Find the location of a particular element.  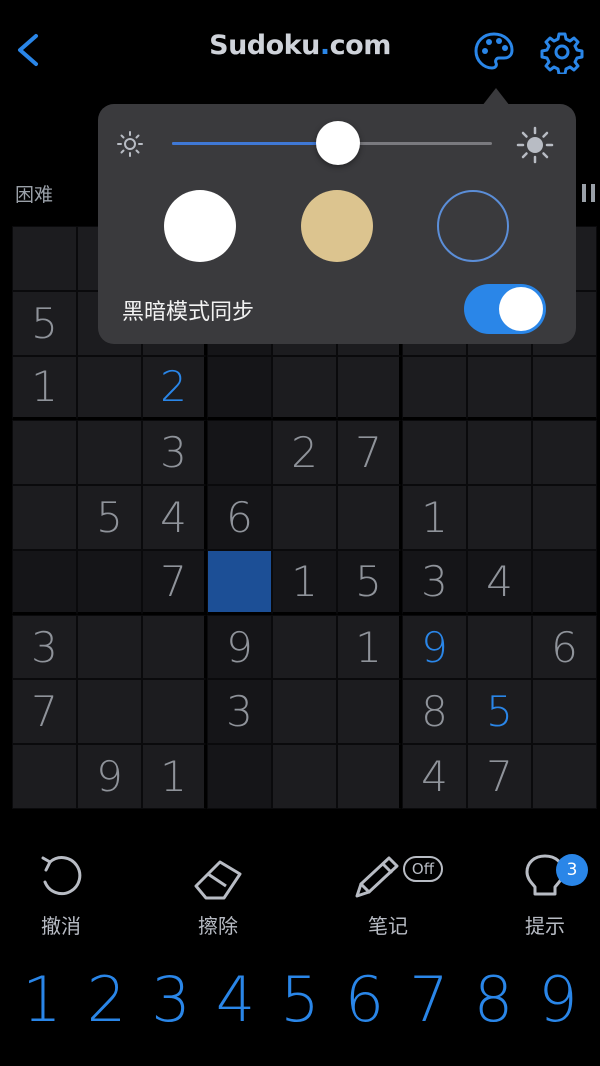

number-key-7: 7 is located at coordinates (429, 1000).